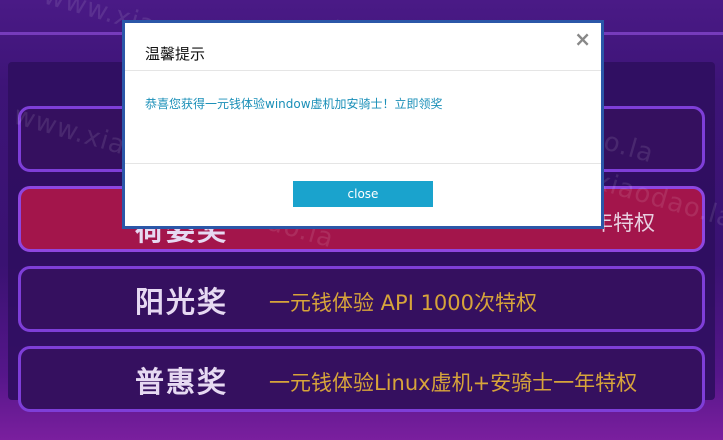 The image size is (723, 440). What do you see at coordinates (182, 302) in the screenshot?
I see `prize-name: 阳光奖` at bounding box center [182, 302].